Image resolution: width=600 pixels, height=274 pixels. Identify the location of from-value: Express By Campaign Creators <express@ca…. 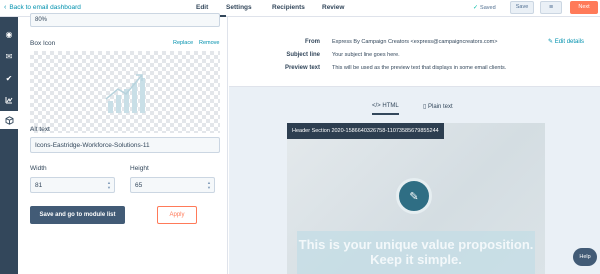
(415, 42).